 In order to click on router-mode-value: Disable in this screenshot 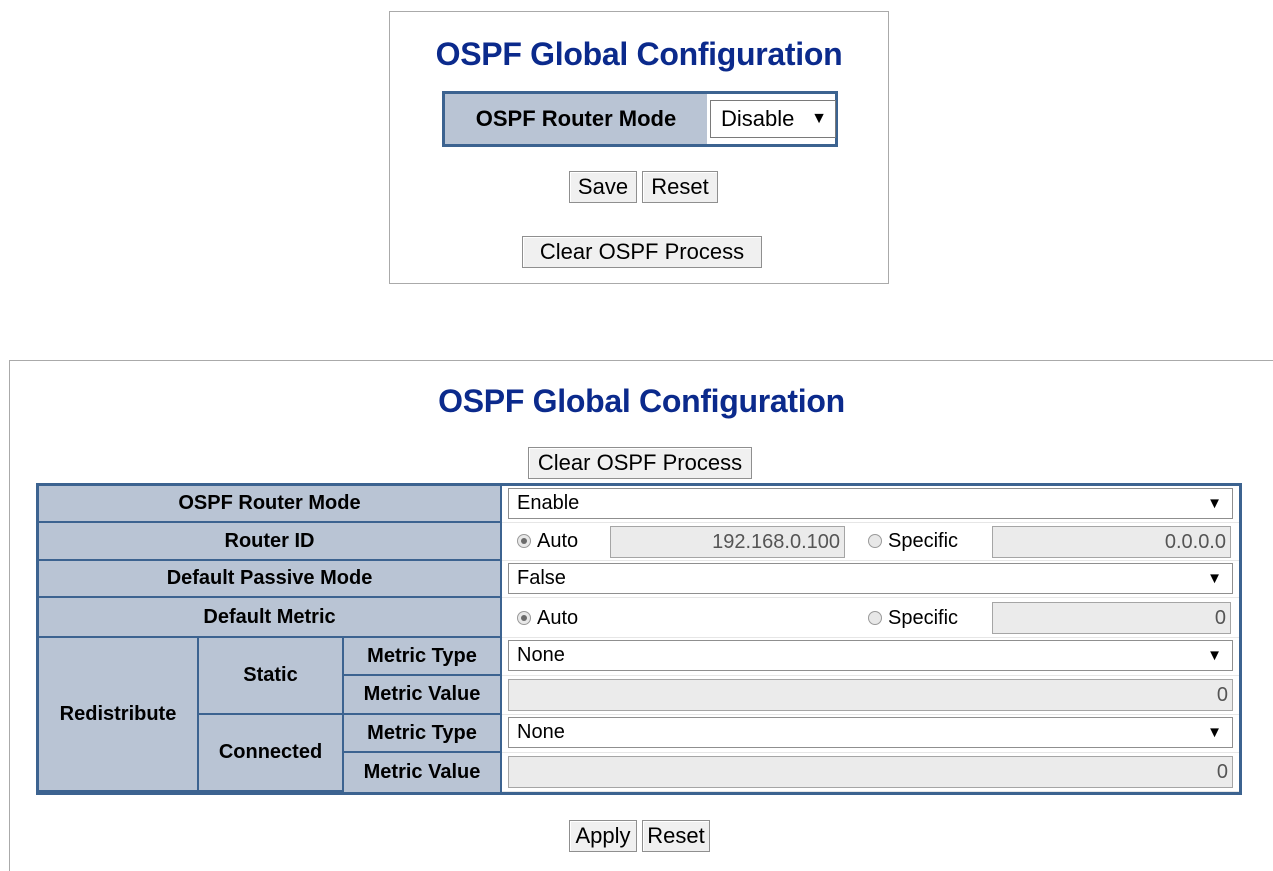, I will do `click(758, 118)`.